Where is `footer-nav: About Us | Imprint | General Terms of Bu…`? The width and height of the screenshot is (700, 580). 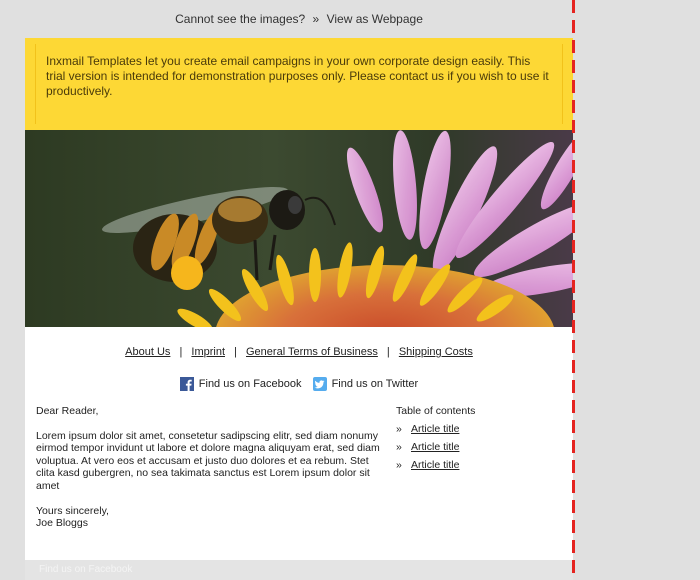 footer-nav: About Us | Imprint | General Terms of Bu… is located at coordinates (299, 352).